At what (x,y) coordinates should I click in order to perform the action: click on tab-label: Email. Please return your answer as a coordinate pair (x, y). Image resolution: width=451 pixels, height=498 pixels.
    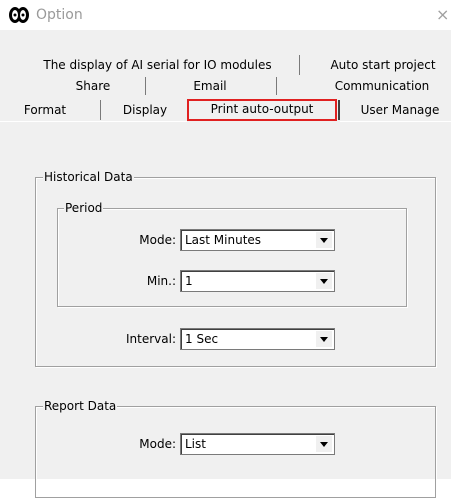
    Looking at the image, I should click on (210, 86).